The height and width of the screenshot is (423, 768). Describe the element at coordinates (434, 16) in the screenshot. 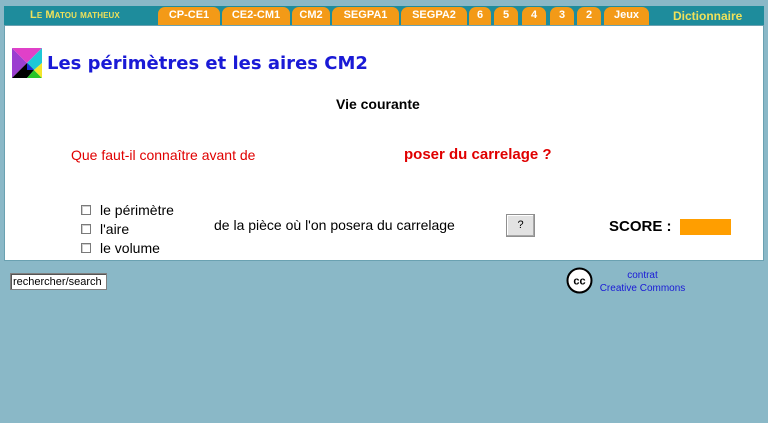

I see `tab-segpa2: SEGPA2` at that location.